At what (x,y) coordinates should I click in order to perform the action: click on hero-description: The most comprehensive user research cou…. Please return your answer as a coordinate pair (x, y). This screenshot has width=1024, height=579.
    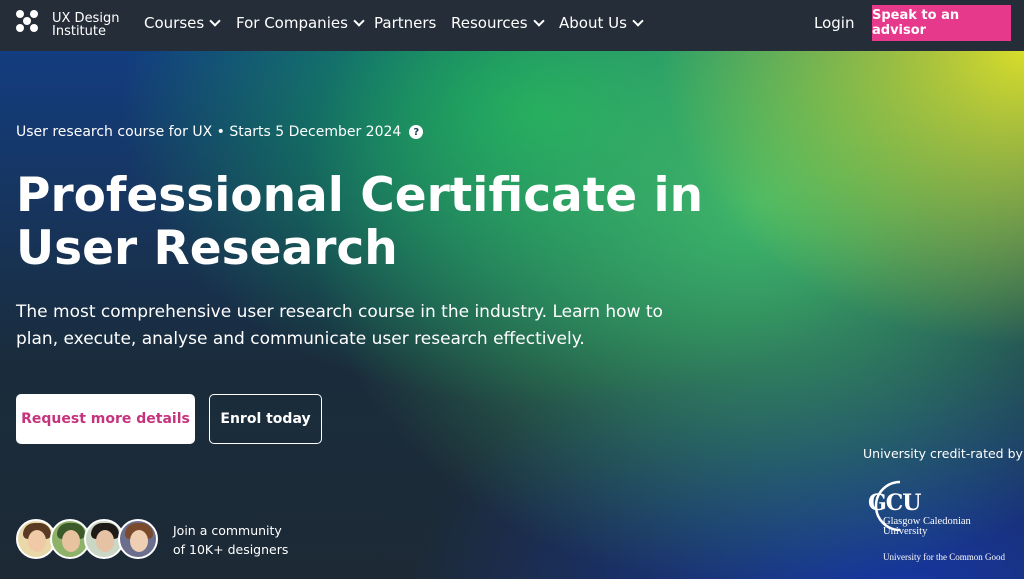
    Looking at the image, I should click on (339, 325).